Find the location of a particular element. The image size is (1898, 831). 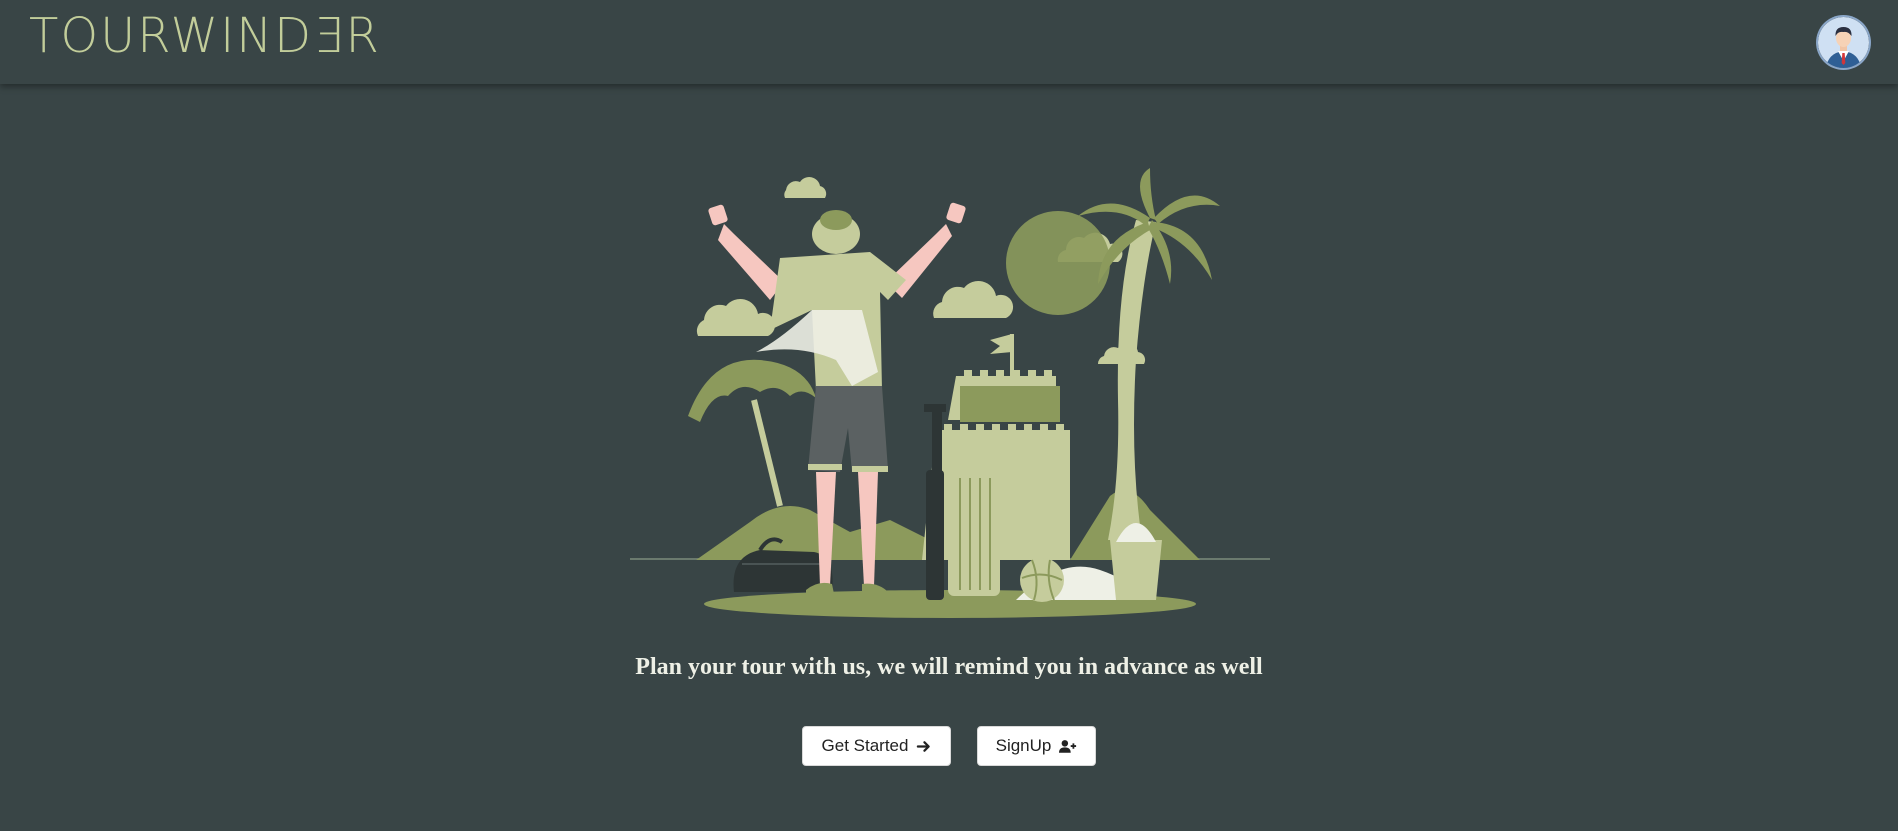

signup-label: SignUp is located at coordinates (1023, 745).